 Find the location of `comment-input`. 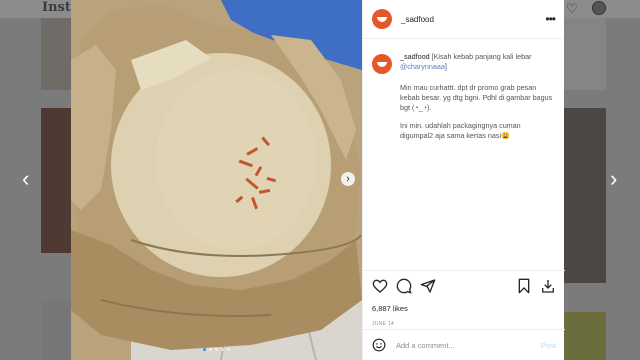

comment-input is located at coordinates (460, 345).